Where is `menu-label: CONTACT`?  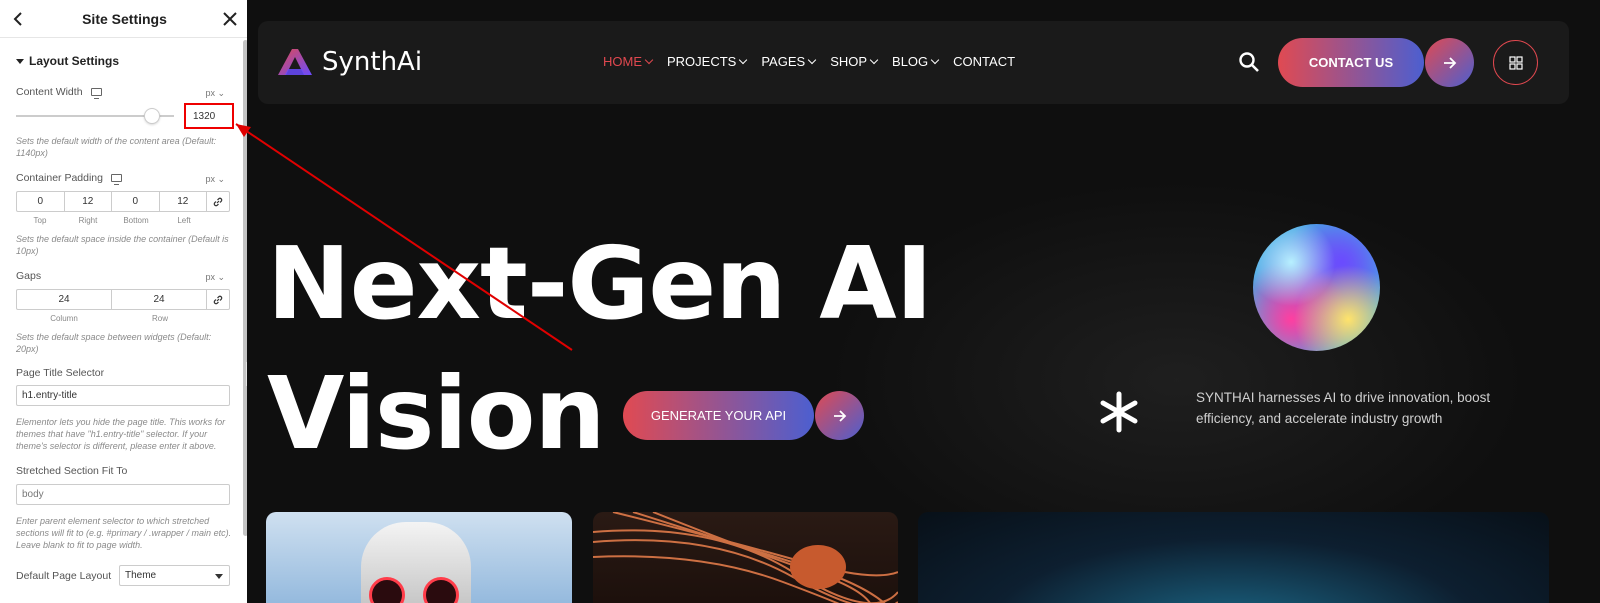
menu-label: CONTACT is located at coordinates (984, 61).